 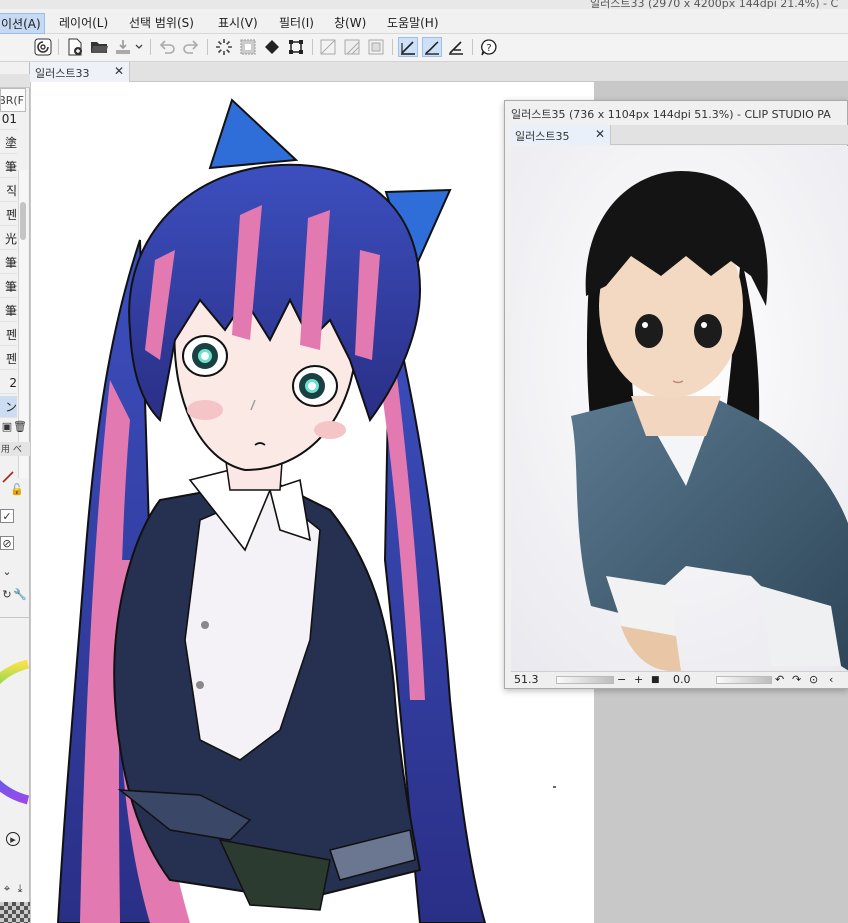 I want to click on perspective-icon, so click(x=352, y=47).